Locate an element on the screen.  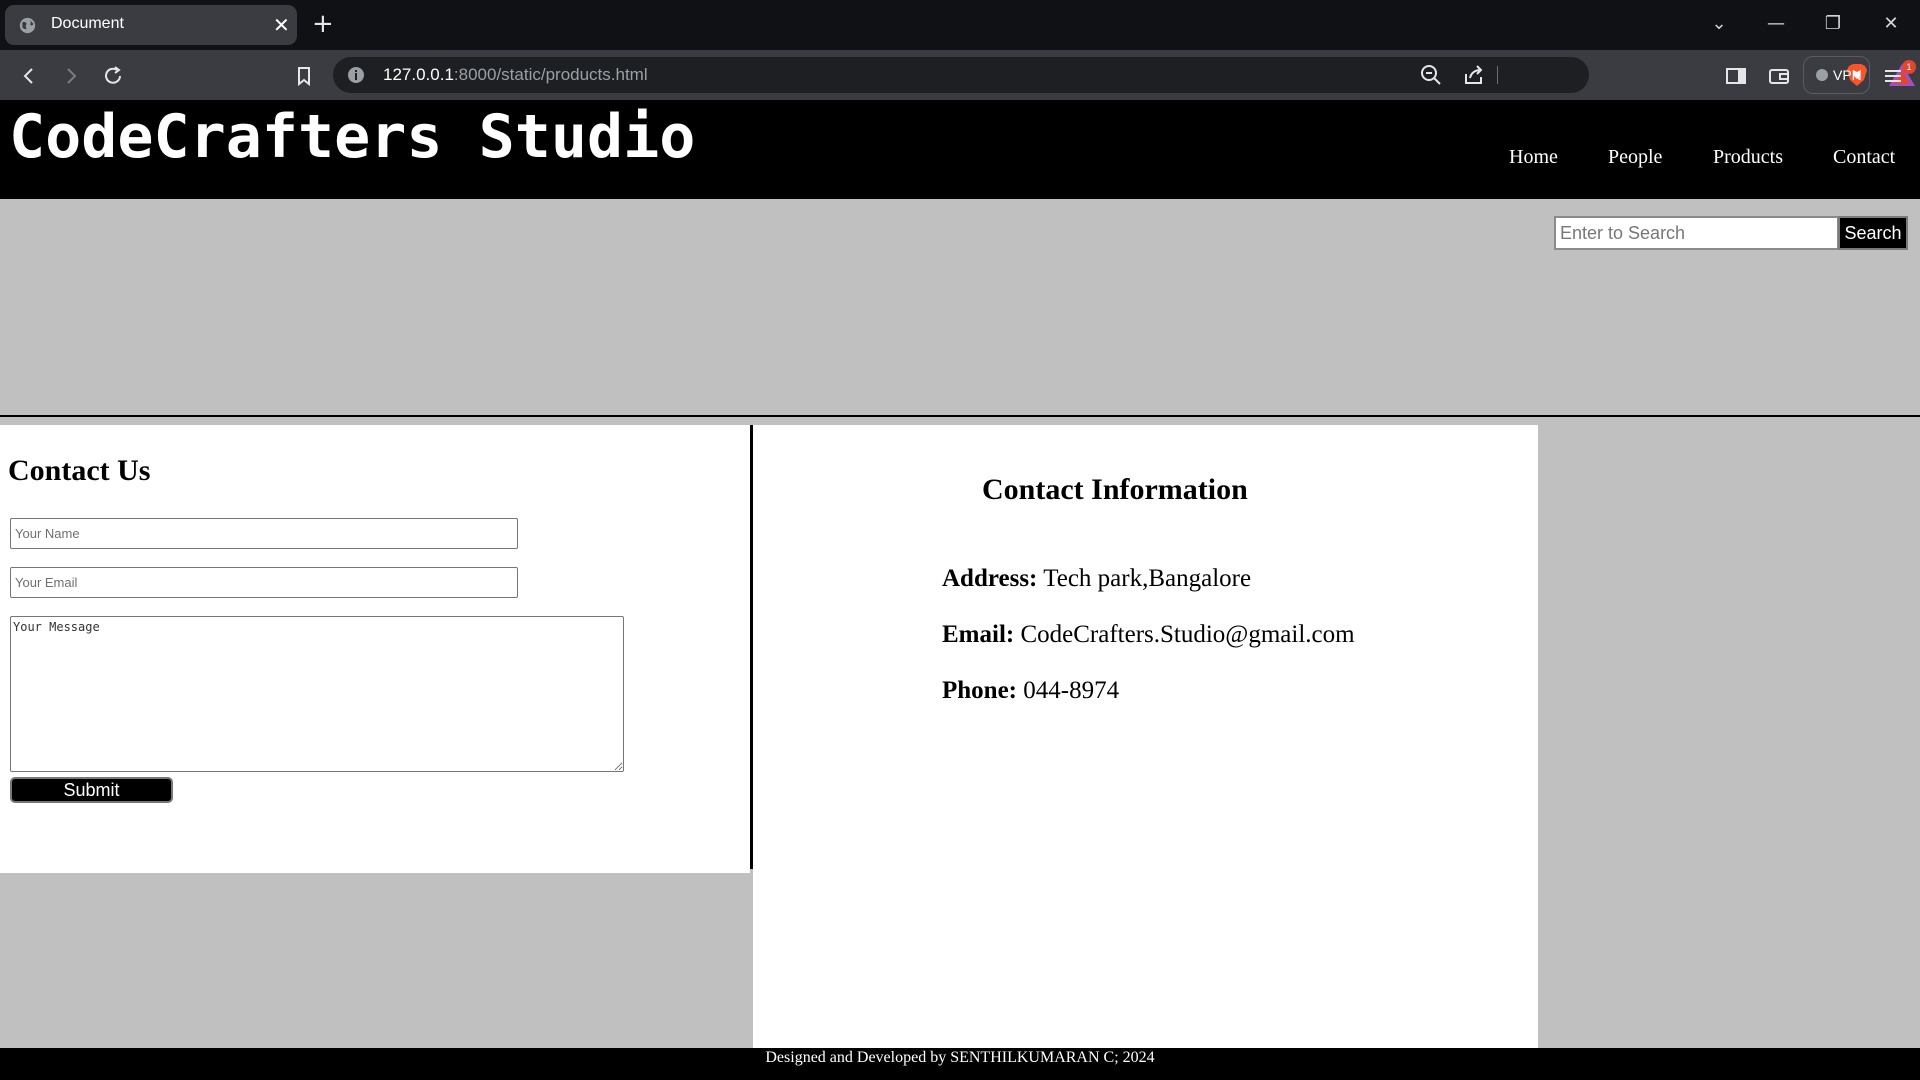
submit-button: Submit is located at coordinates (91, 790).